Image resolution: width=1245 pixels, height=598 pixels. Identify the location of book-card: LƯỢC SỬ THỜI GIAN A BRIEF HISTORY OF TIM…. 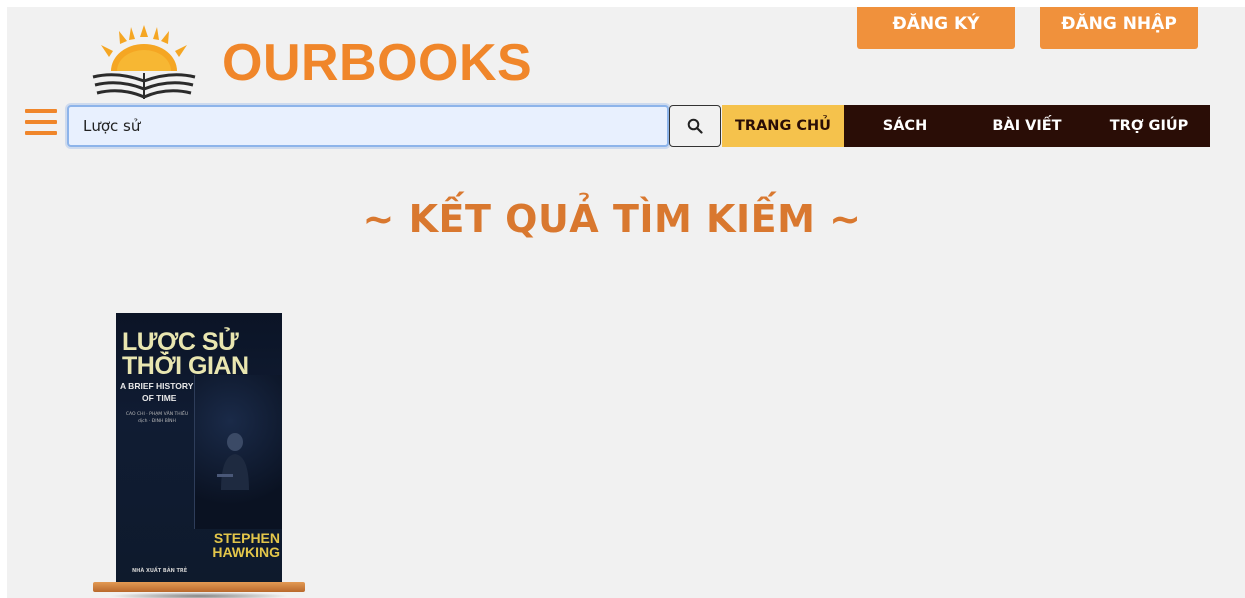
(199, 452).